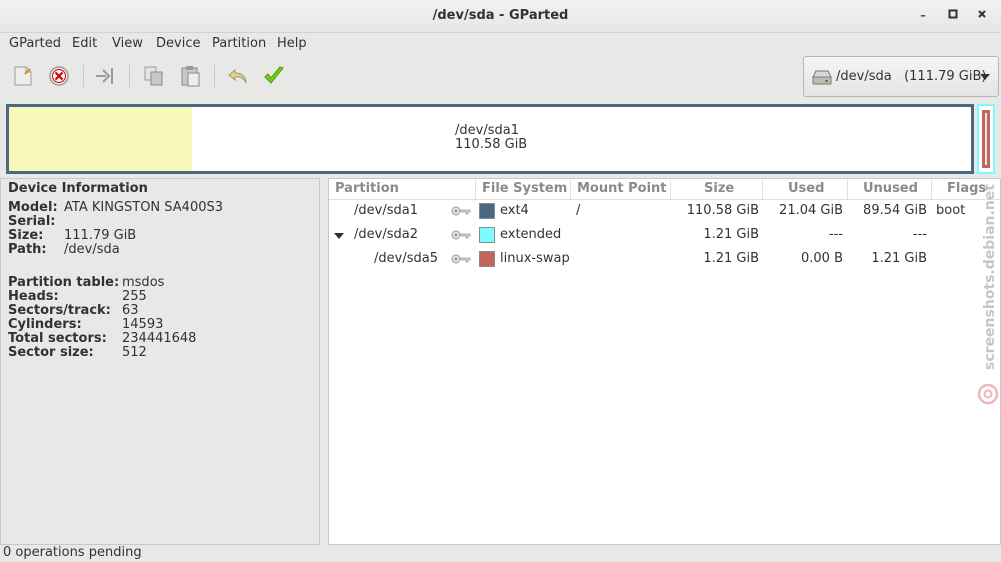 The width and height of the screenshot is (1001, 562). What do you see at coordinates (57, 338) in the screenshot?
I see `info-key: Total sectors:` at bounding box center [57, 338].